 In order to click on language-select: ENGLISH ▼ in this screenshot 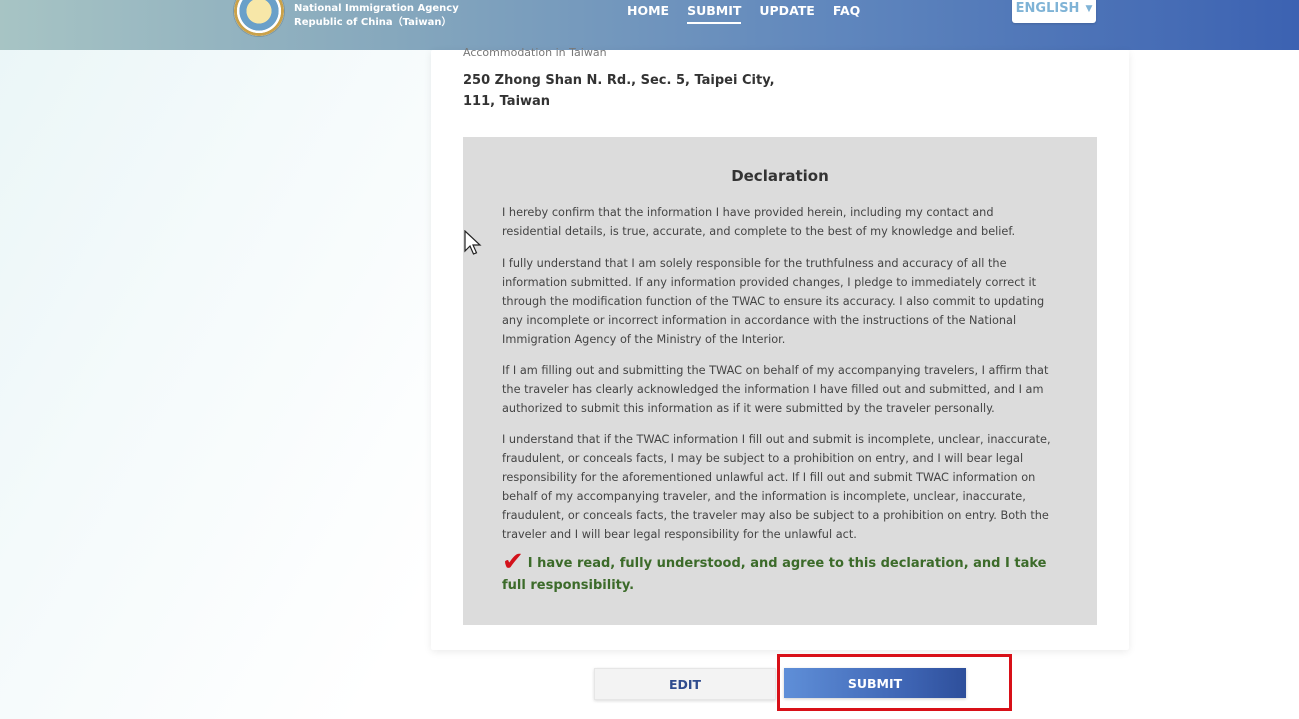, I will do `click(1054, 11)`.